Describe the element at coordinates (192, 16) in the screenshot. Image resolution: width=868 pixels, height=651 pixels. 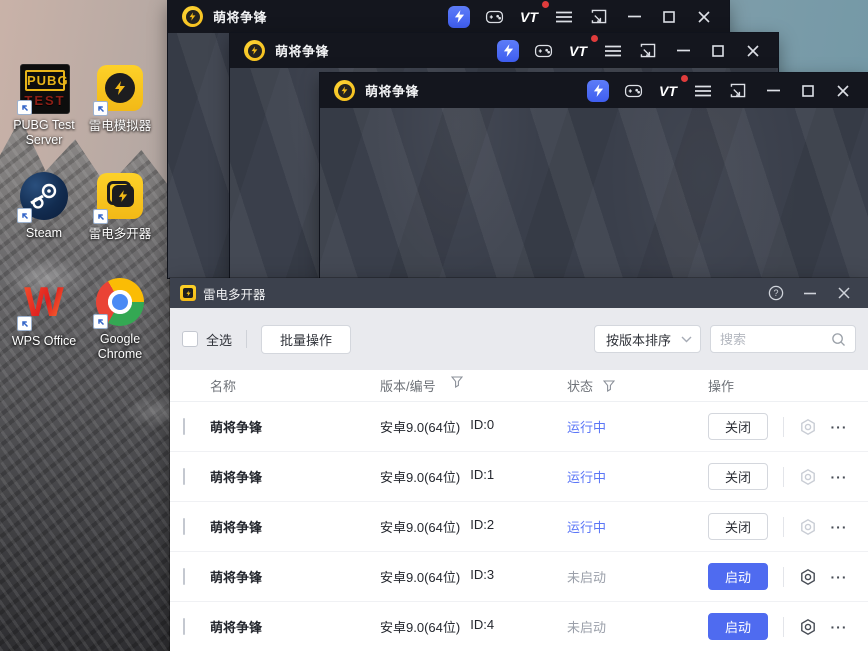
I see `app-logo-icon` at that location.